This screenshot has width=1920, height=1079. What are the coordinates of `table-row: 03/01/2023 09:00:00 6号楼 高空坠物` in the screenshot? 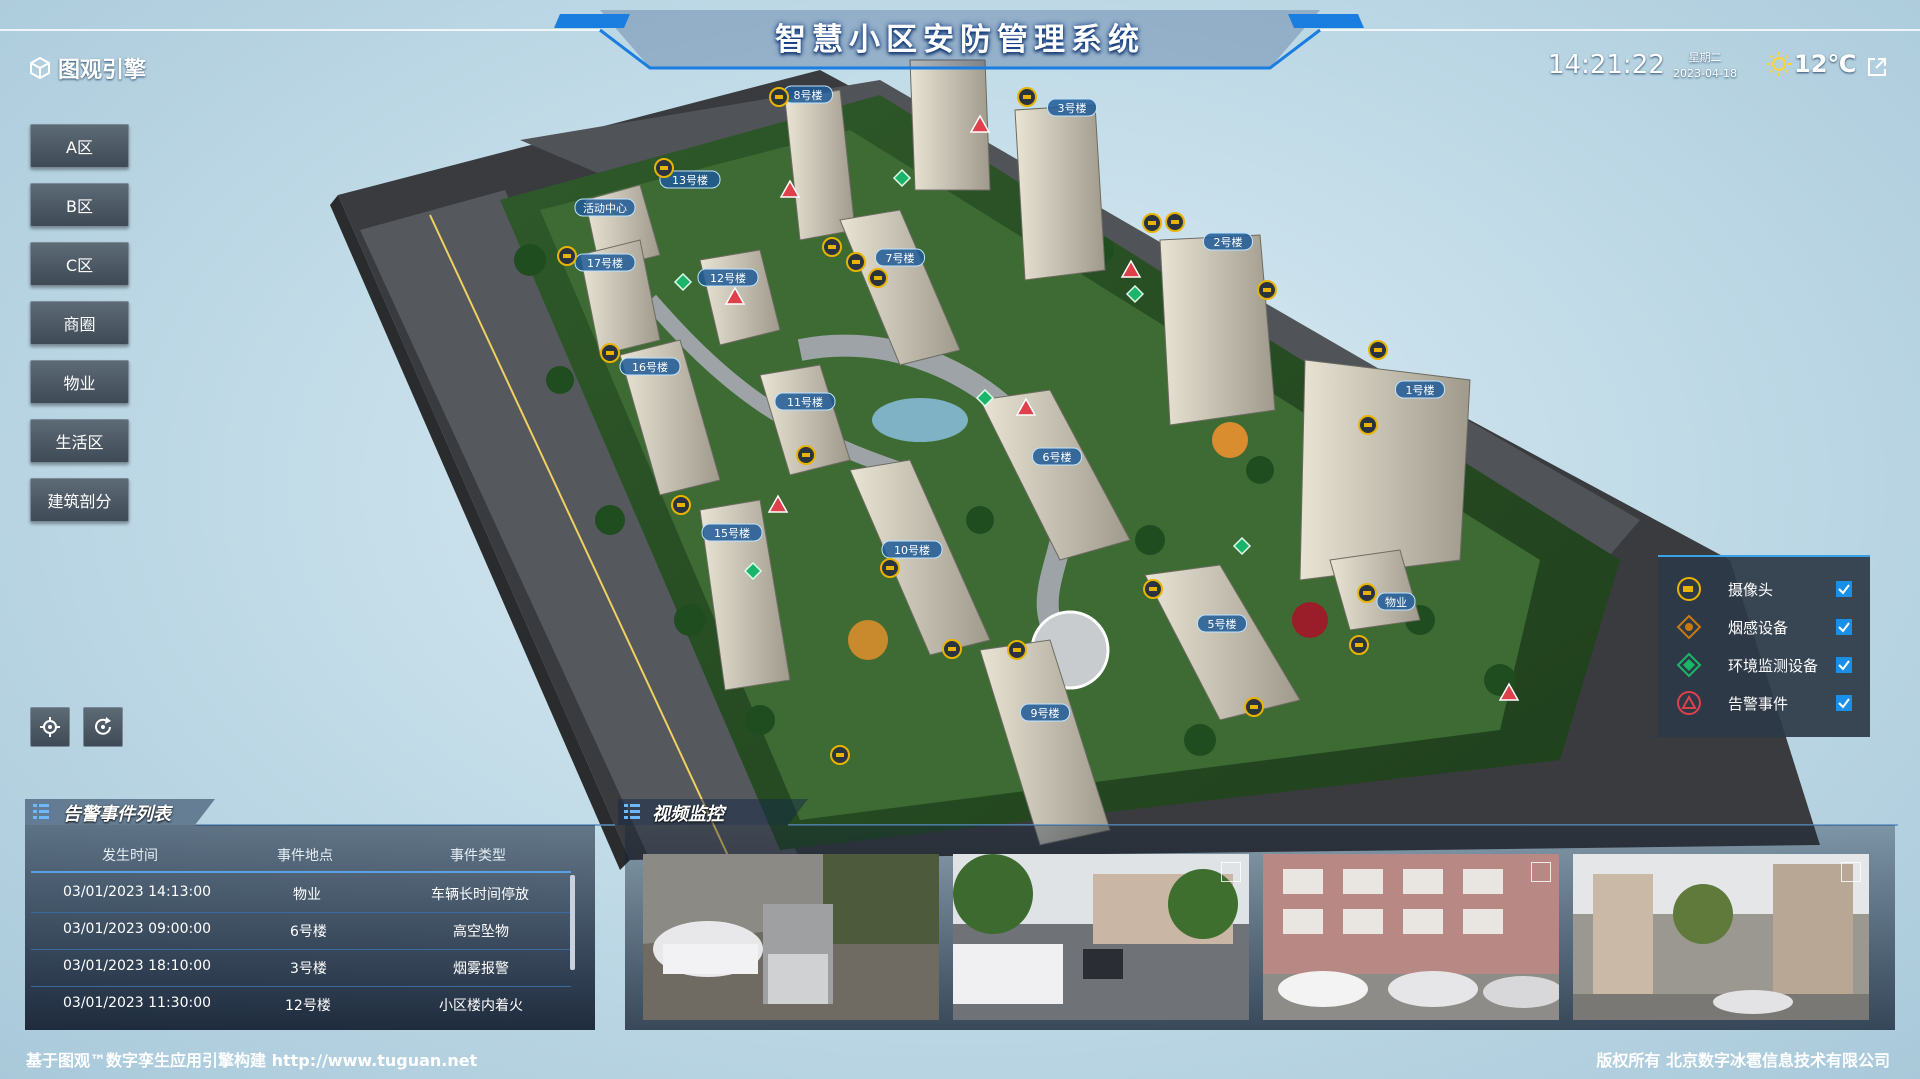 It's located at (297, 929).